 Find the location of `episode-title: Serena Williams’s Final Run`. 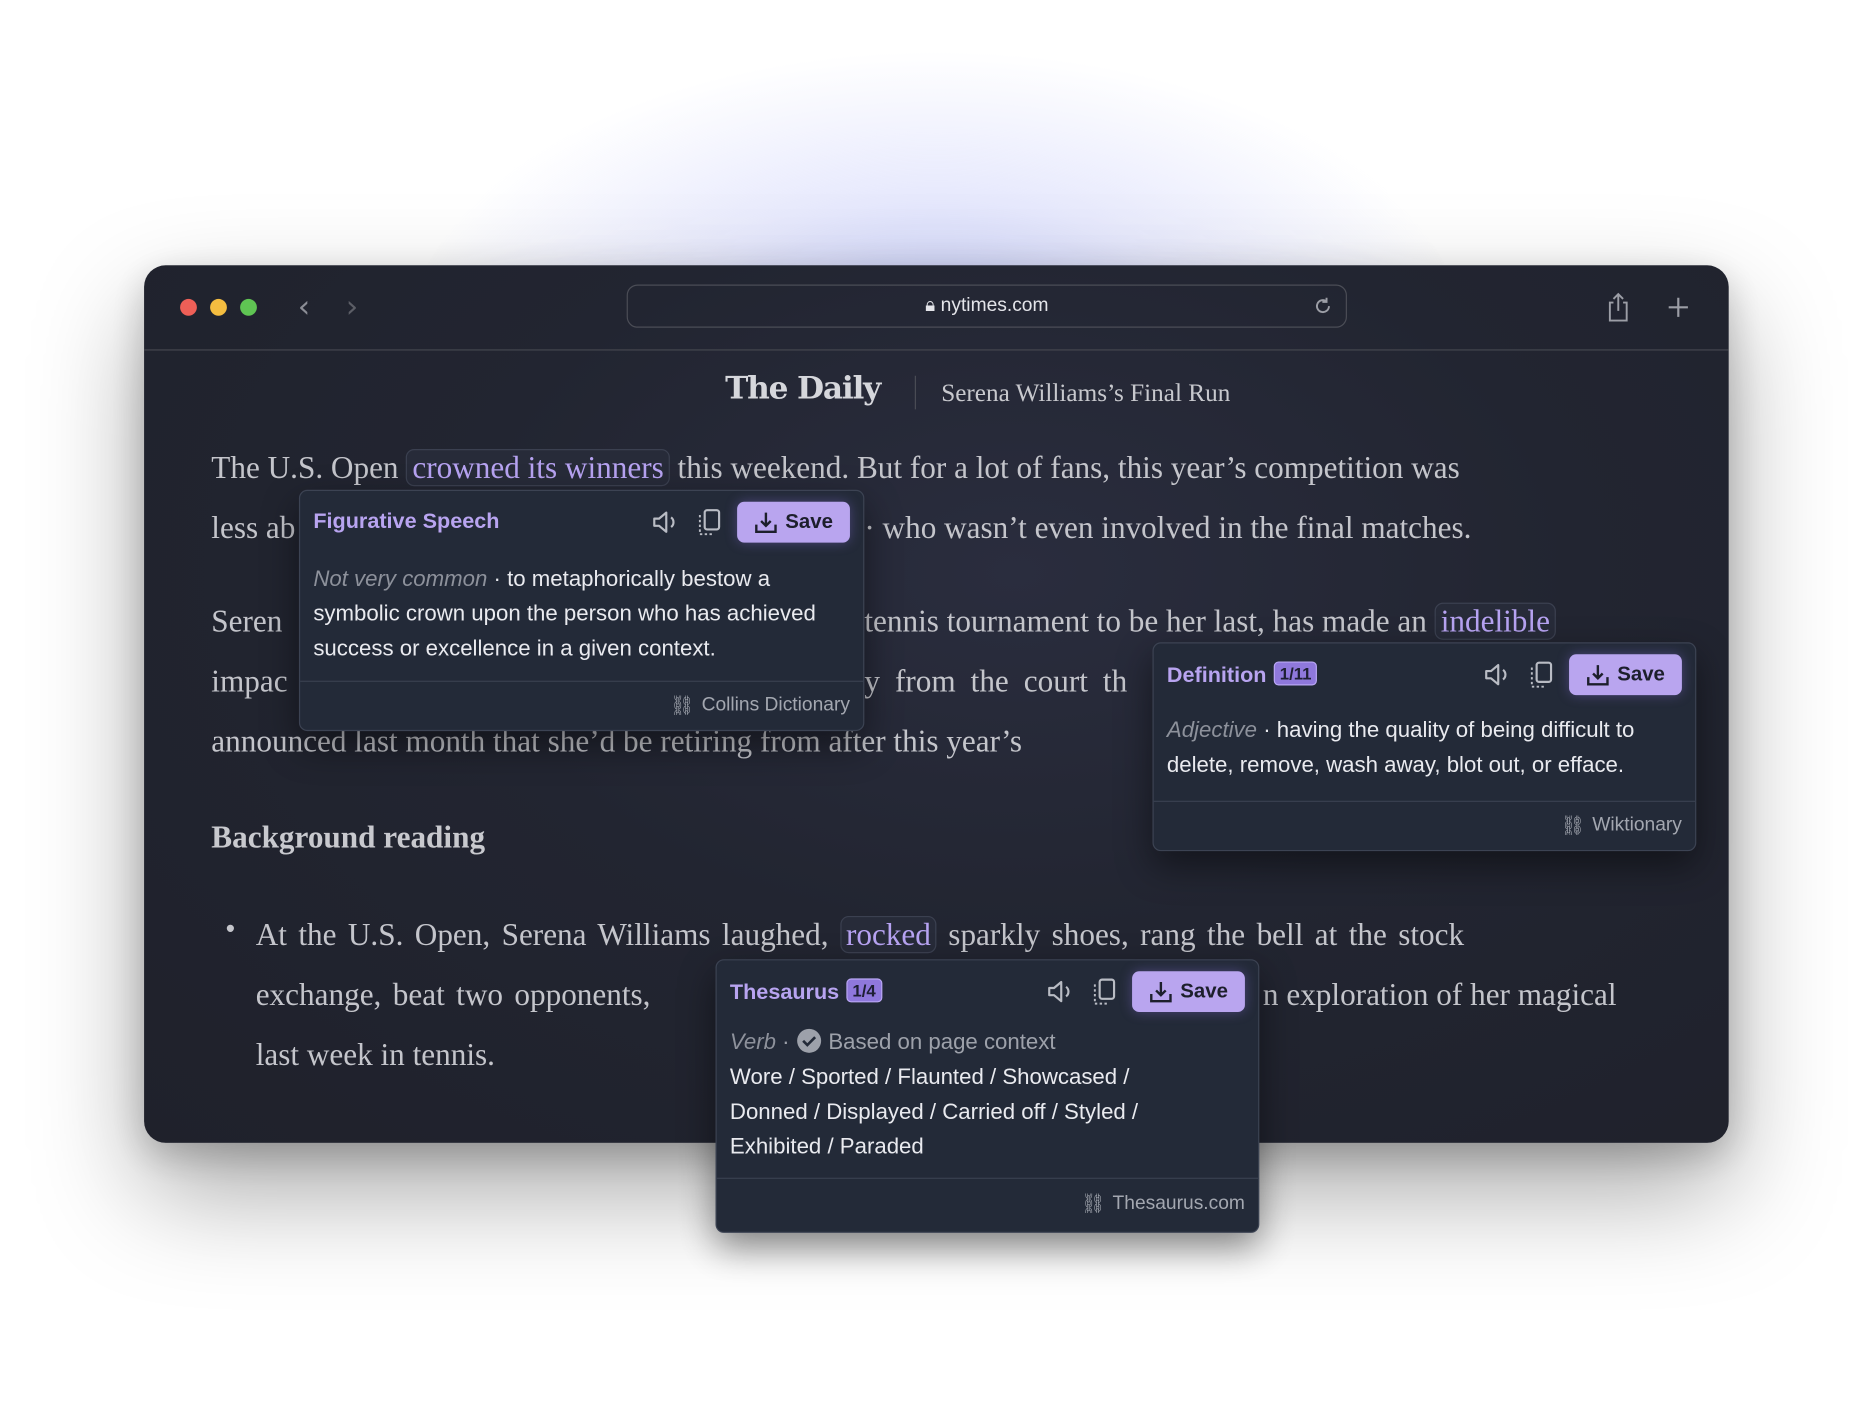

episode-title: Serena Williams’s Final Run is located at coordinates (1086, 392).